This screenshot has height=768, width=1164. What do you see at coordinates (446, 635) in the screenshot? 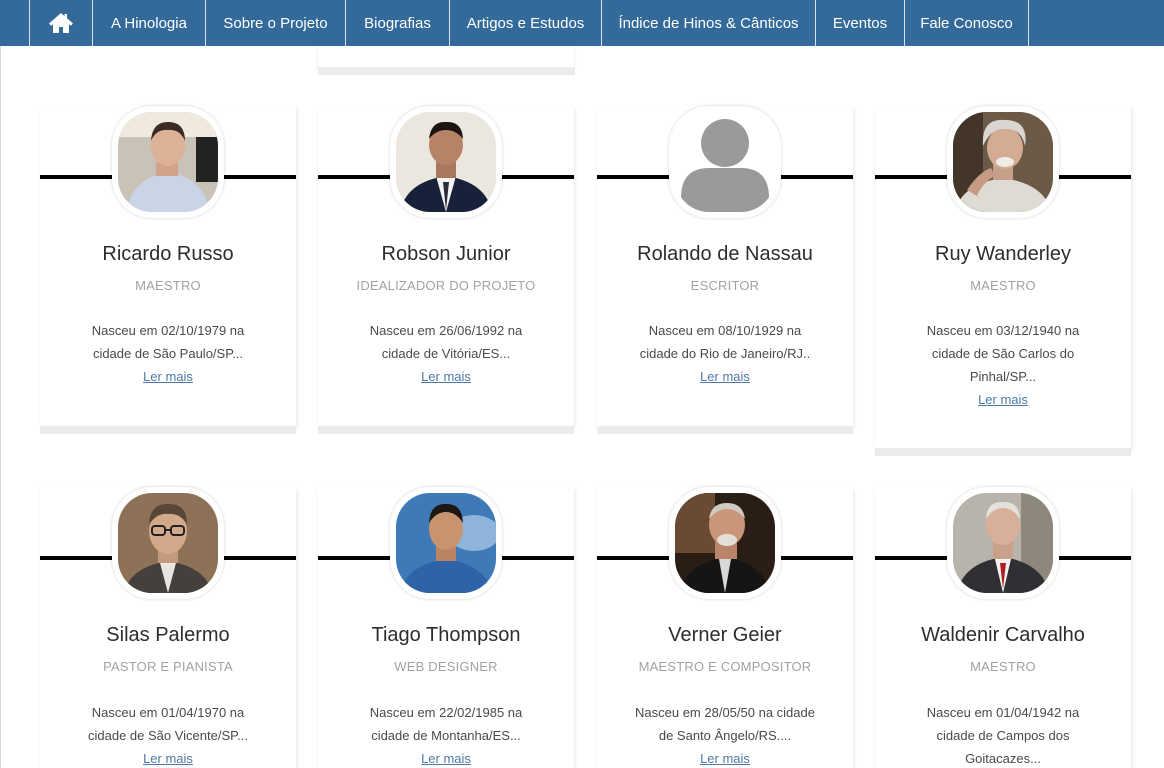
I see `bio-name: Tiago Thompson` at bounding box center [446, 635].